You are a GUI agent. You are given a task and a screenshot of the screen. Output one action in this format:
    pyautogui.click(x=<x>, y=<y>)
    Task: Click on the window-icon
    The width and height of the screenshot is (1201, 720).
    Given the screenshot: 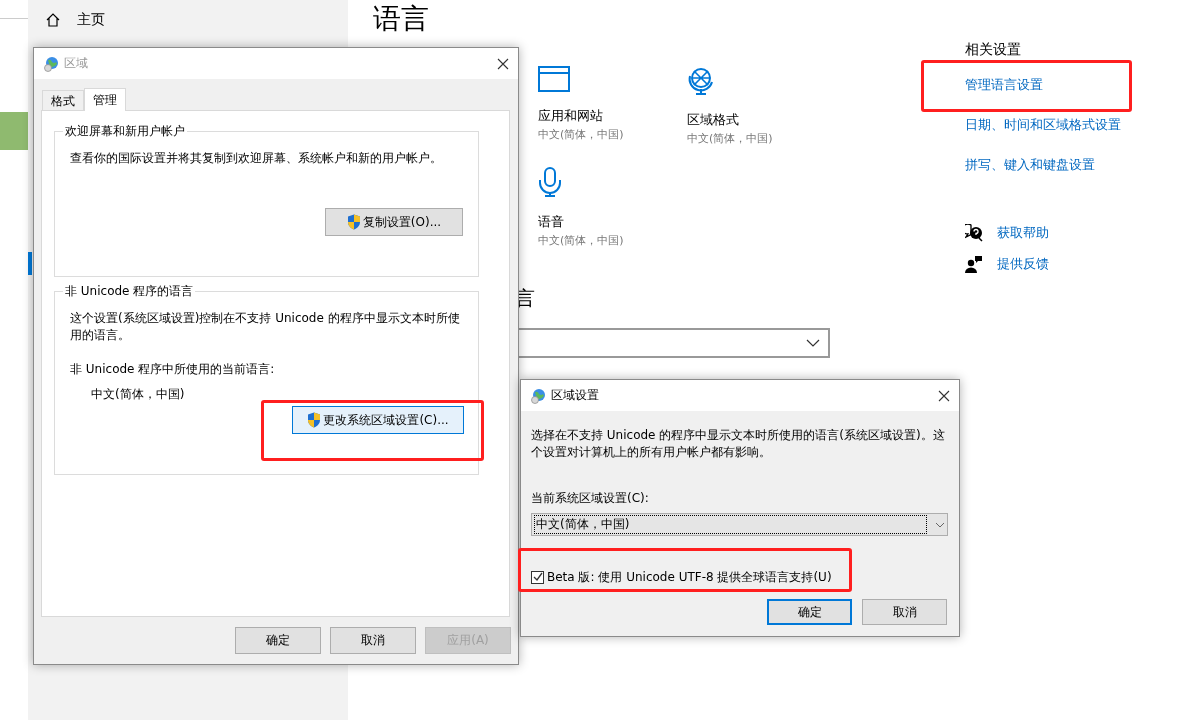 What is the action you would take?
    pyautogui.click(x=554, y=79)
    